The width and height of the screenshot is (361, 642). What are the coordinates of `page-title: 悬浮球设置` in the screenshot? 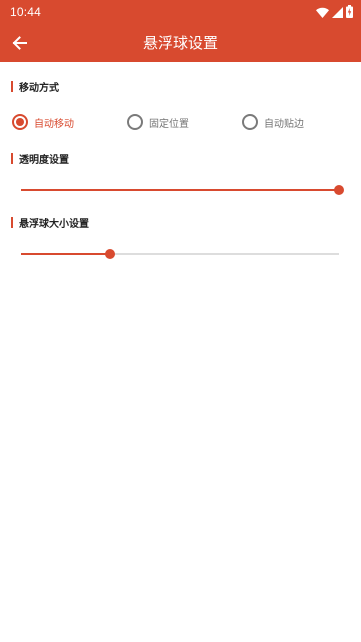 It's located at (180, 43).